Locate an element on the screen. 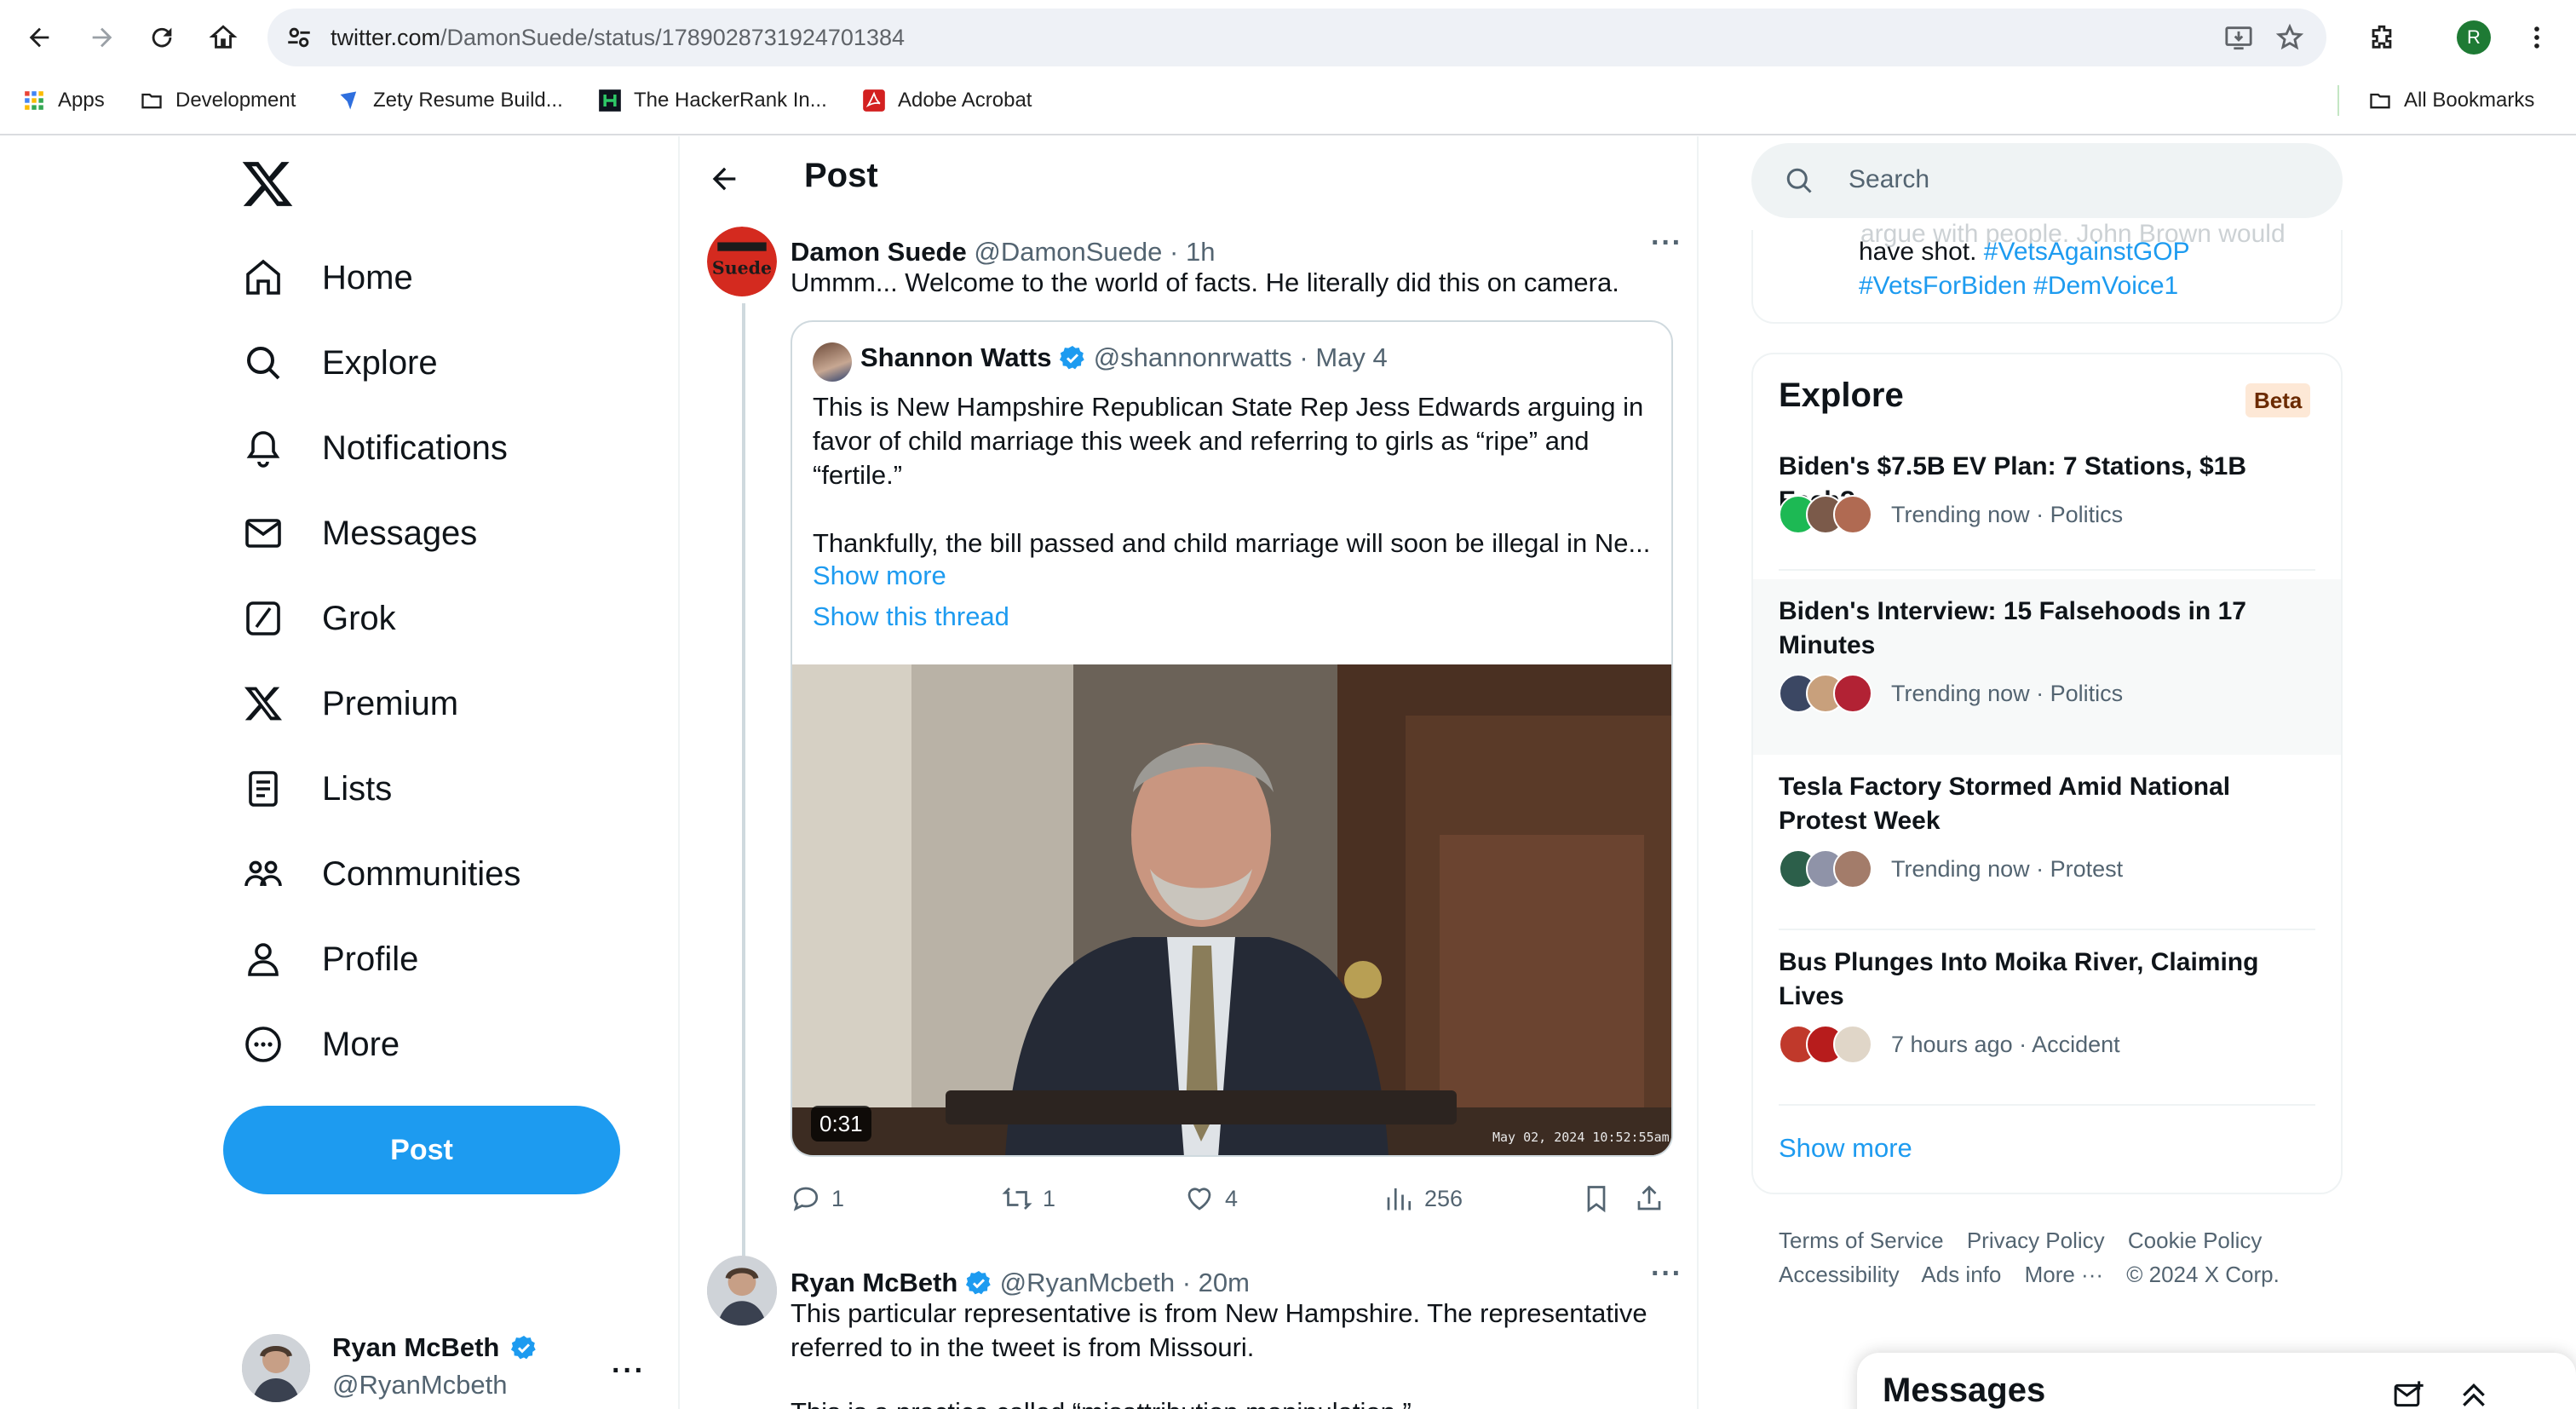 The image size is (2576, 1409). footer-link: Privacy Policy is located at coordinates (2036, 1240).